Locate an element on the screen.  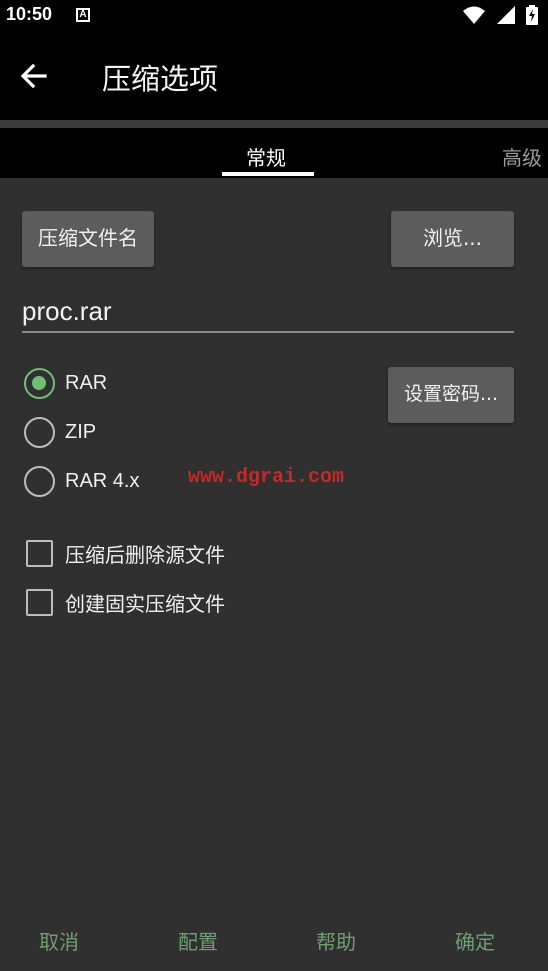
format-radio-rar: RAR is located at coordinates (65, 383).